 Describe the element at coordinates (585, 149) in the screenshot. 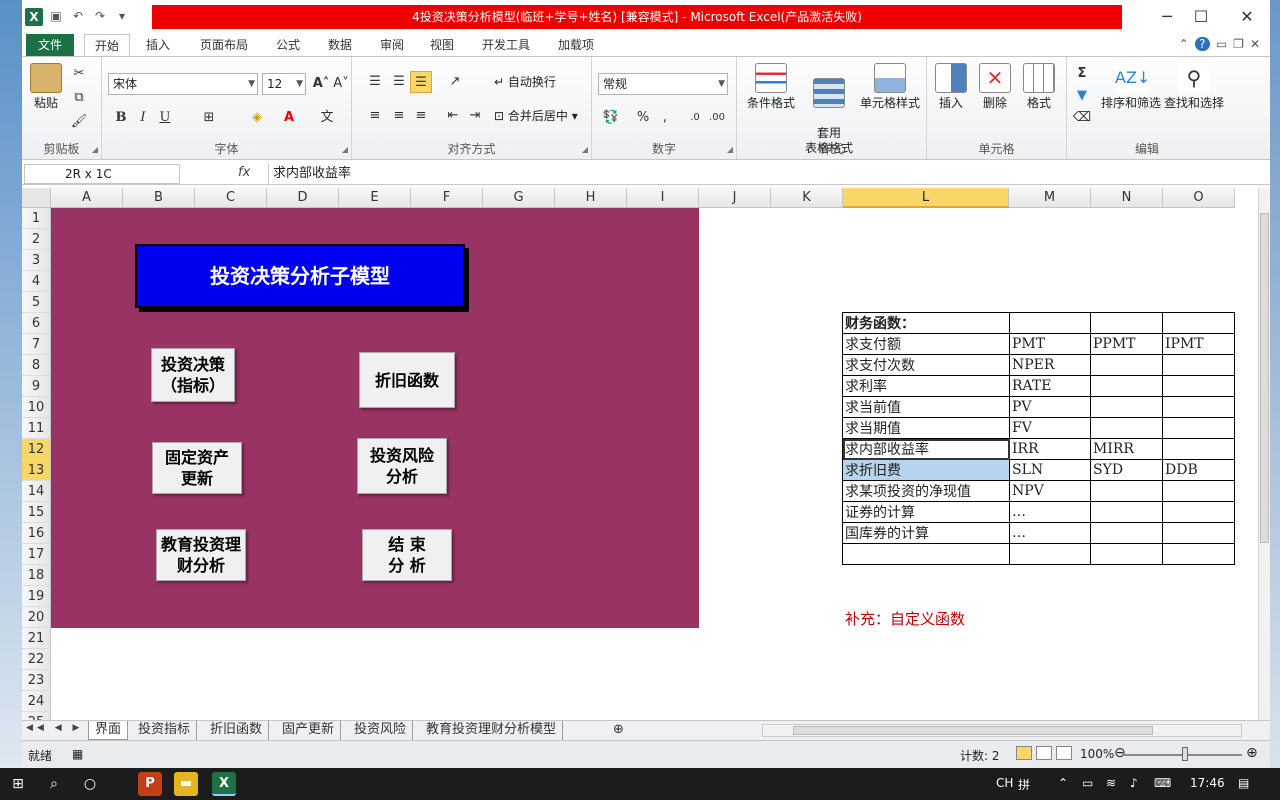

I see `alignment-launcher-icon: ◢` at that location.